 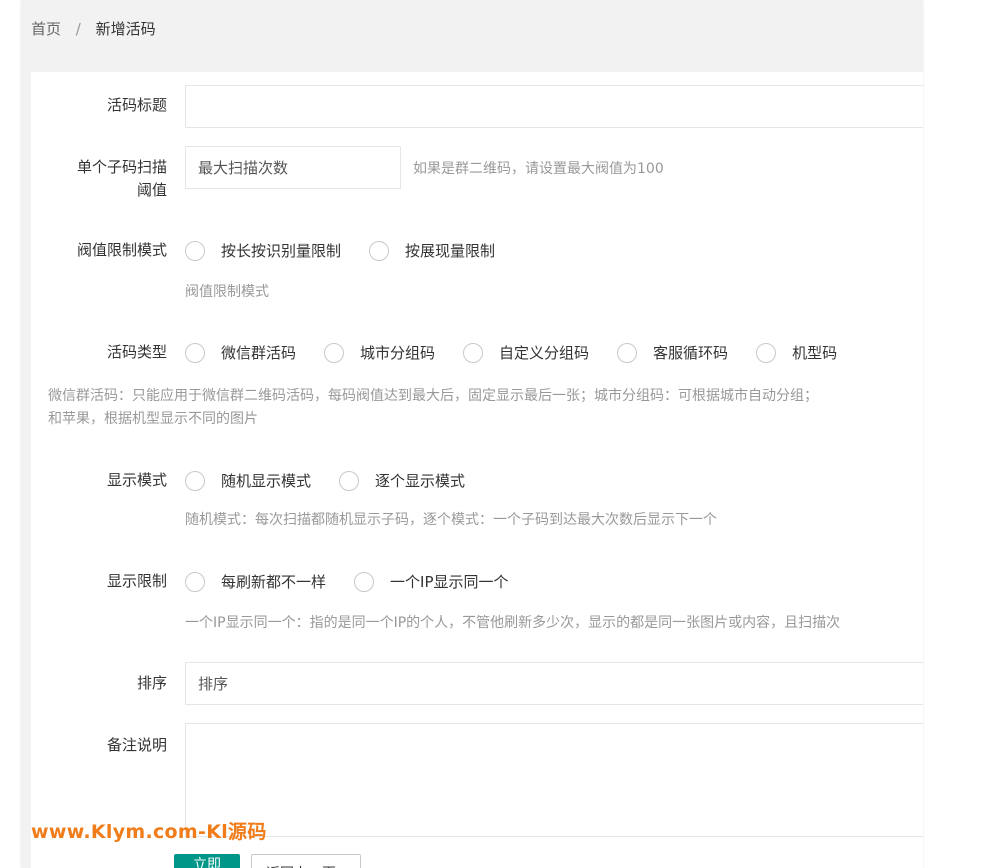 What do you see at coordinates (136, 352) in the screenshot?
I see `code-type-label: 活码类型` at bounding box center [136, 352].